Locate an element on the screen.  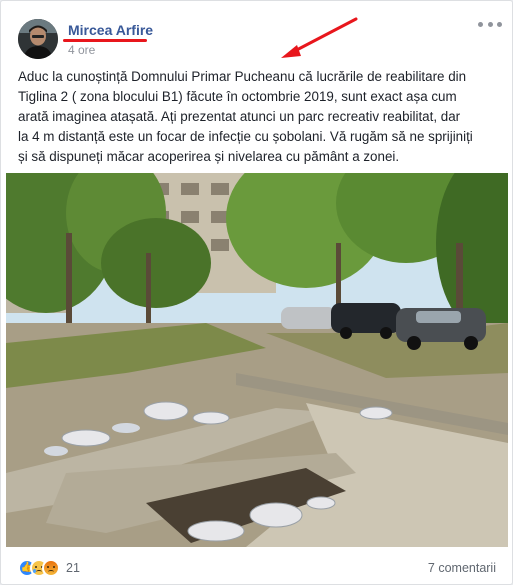
red-underline-annotation is located at coordinates (105, 40).